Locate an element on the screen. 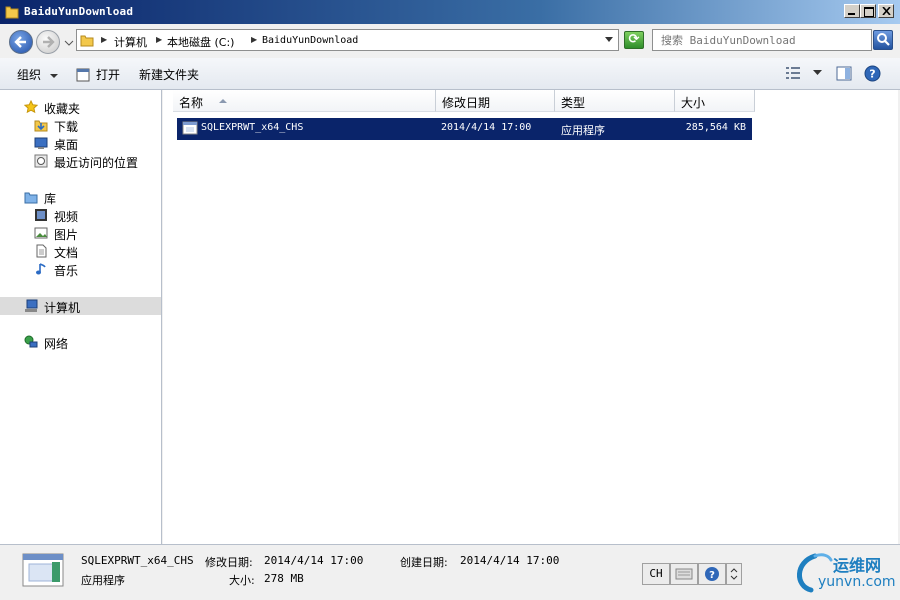 This screenshot has height=600, width=900. open-button: 打开 is located at coordinates (98, 74).